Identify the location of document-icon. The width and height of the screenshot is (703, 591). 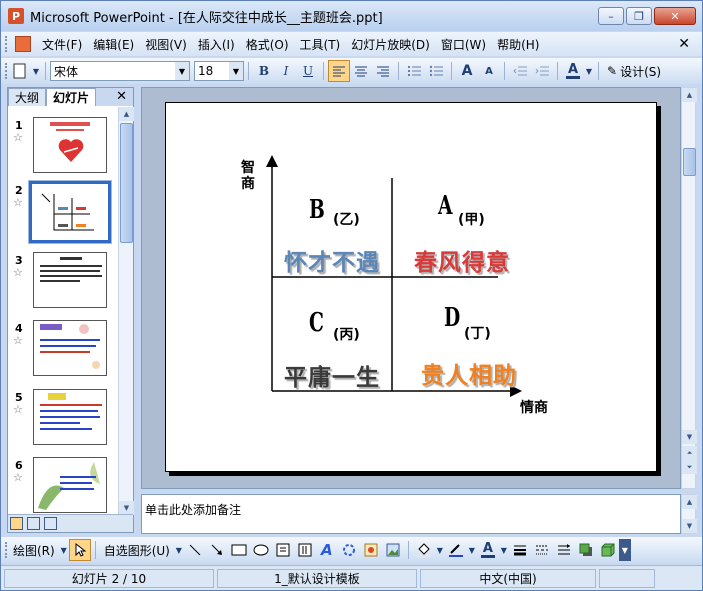
(23, 44).